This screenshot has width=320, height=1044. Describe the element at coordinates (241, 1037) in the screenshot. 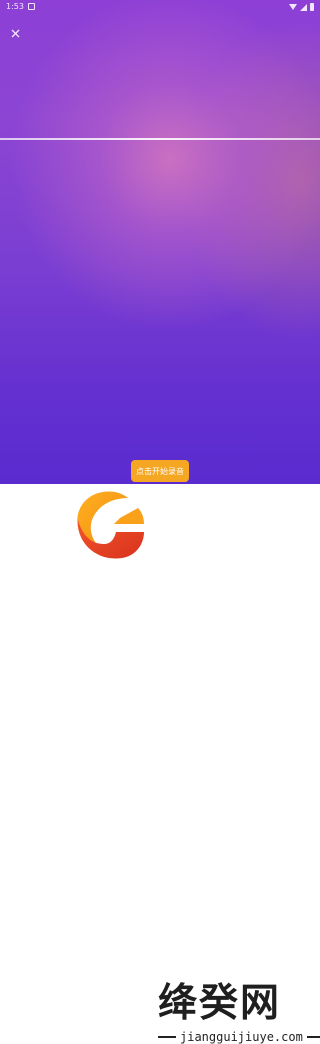

I see `watermark-domain: jiangguijiuye.com` at that location.